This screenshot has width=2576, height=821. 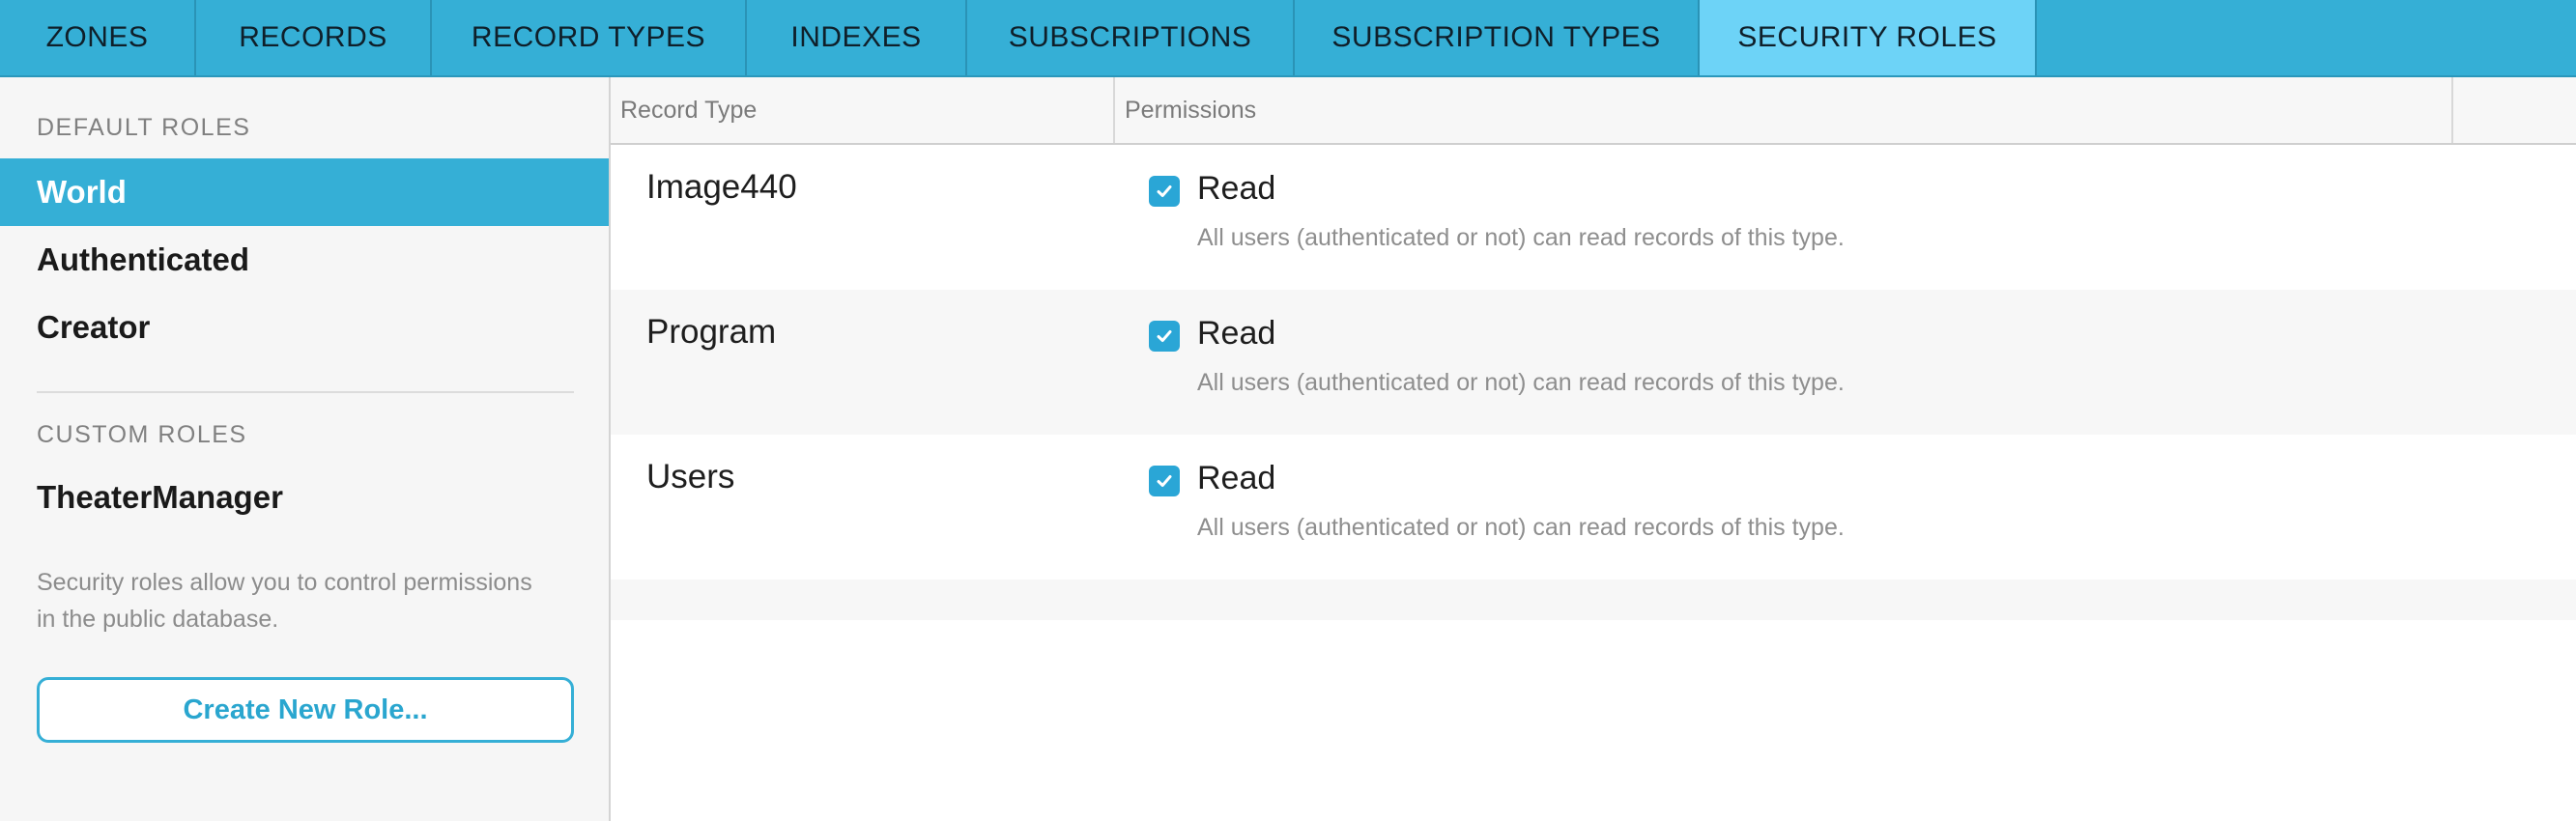 I want to click on custom-roles-heading: CUSTOM ROLES, so click(x=142, y=434).